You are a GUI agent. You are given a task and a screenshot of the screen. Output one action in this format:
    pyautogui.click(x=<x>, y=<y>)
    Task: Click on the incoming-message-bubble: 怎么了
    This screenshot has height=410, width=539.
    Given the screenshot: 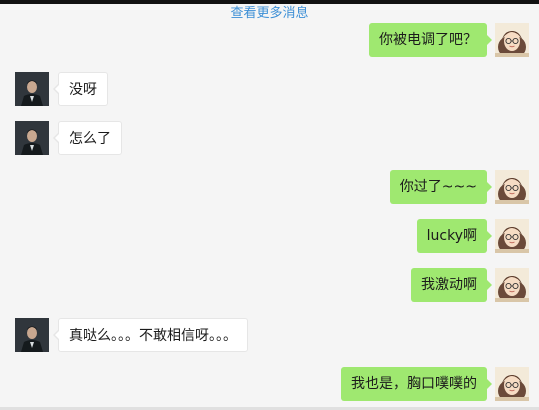 What is the action you would take?
    pyautogui.click(x=87, y=138)
    